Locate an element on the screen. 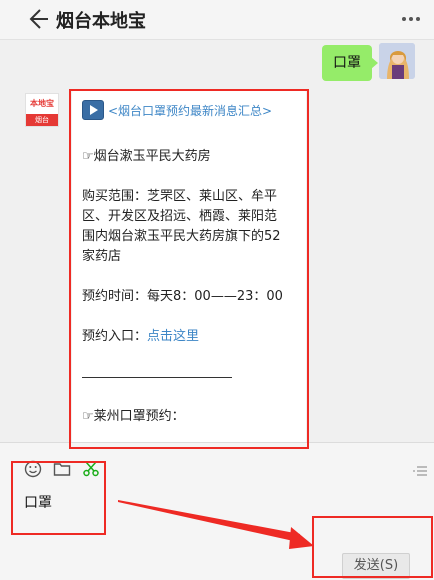 The image size is (434, 580). back-arrow-icon is located at coordinates (39, 19).